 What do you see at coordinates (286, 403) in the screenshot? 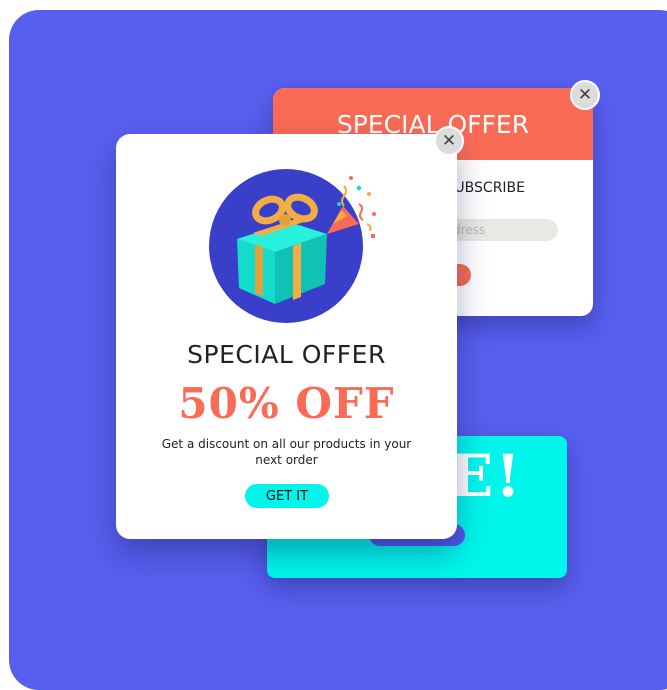
I see `discount-headline: 50% OFF` at bounding box center [286, 403].